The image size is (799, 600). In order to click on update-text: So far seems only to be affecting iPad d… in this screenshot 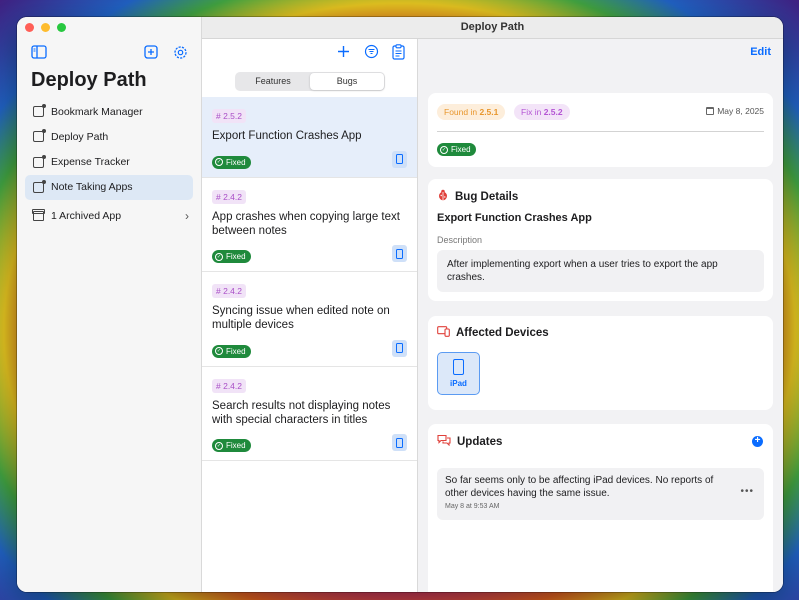, I will do `click(579, 487)`.